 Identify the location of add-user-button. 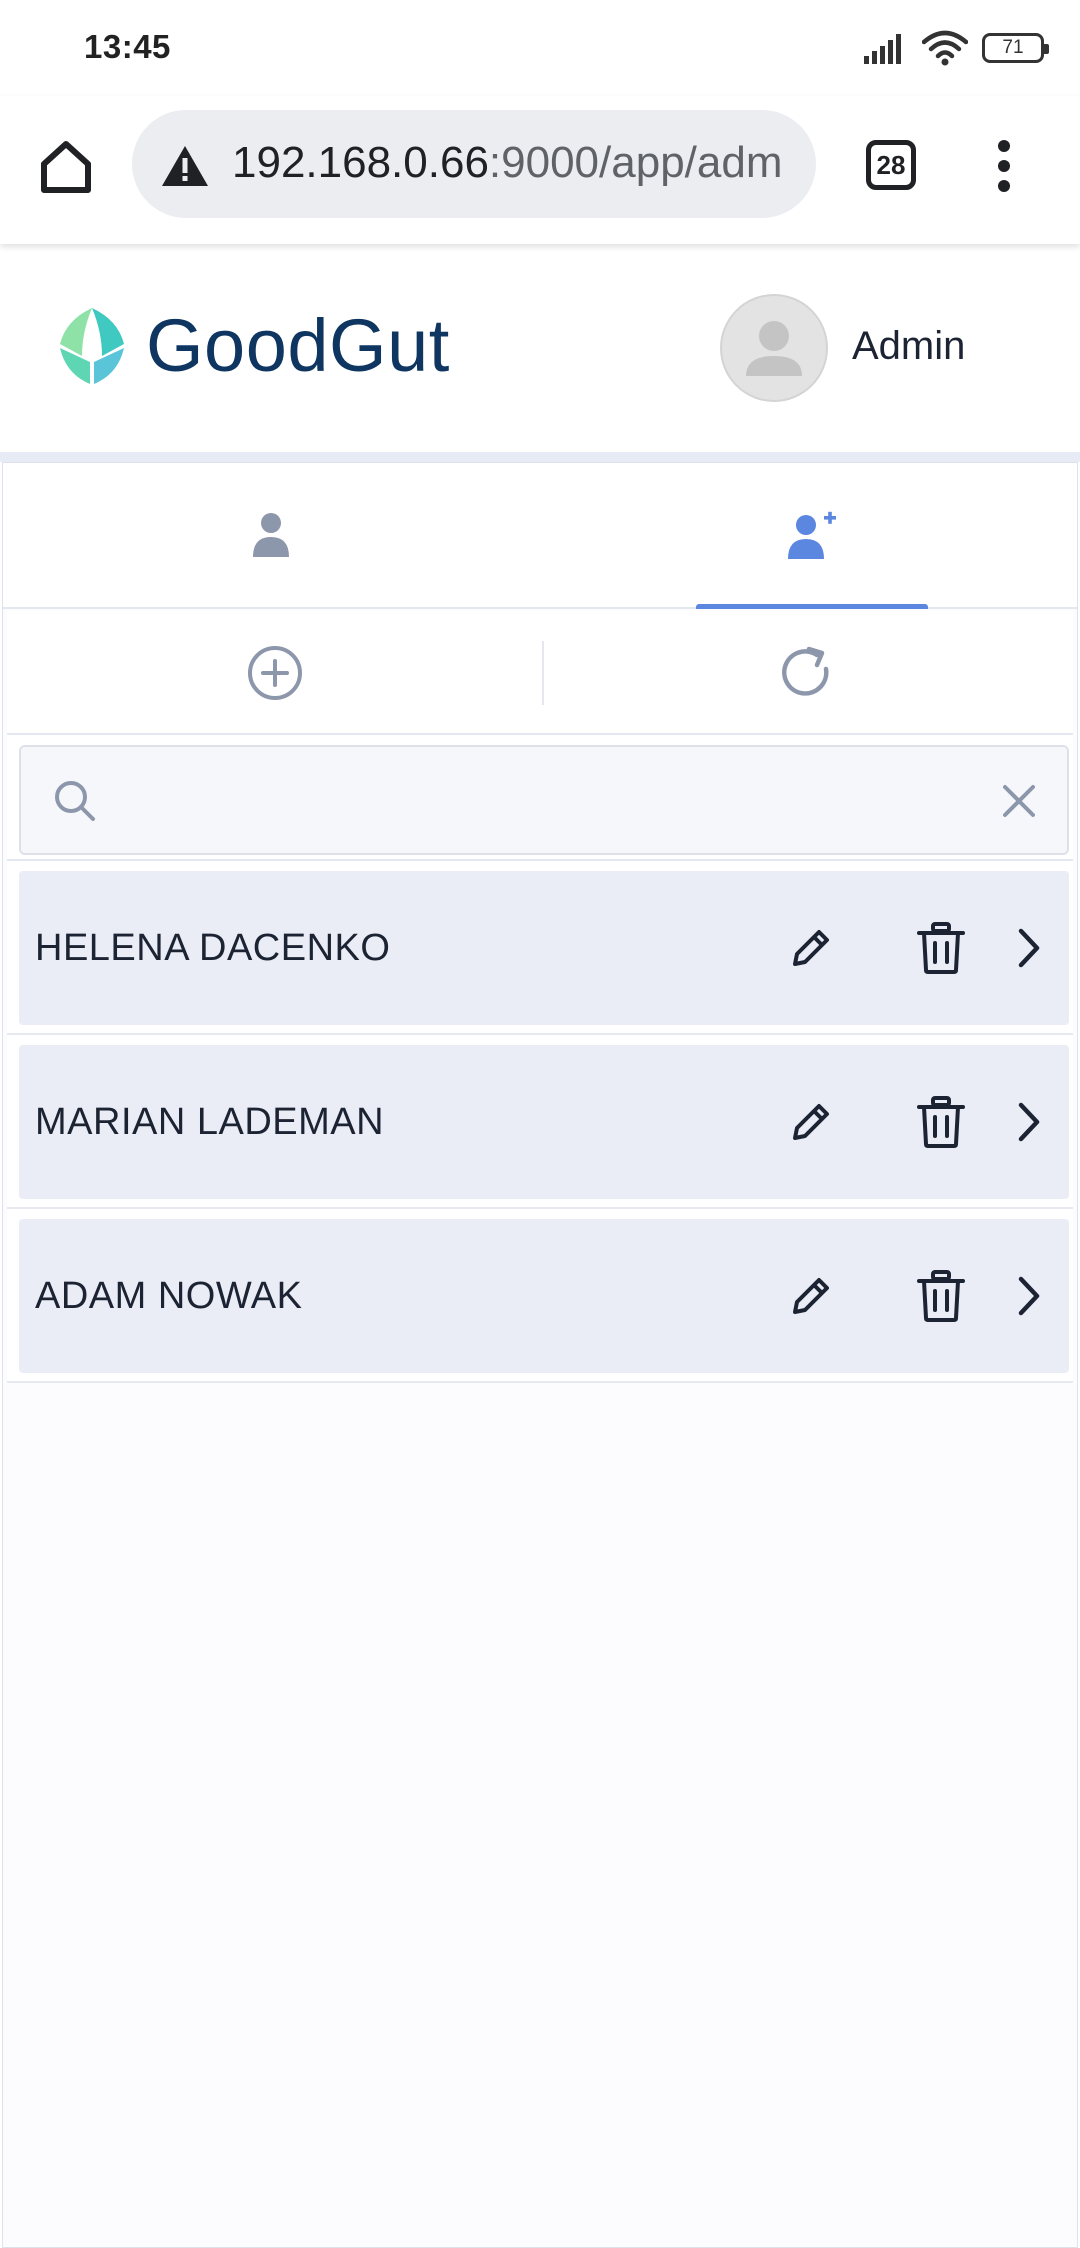
(273, 672).